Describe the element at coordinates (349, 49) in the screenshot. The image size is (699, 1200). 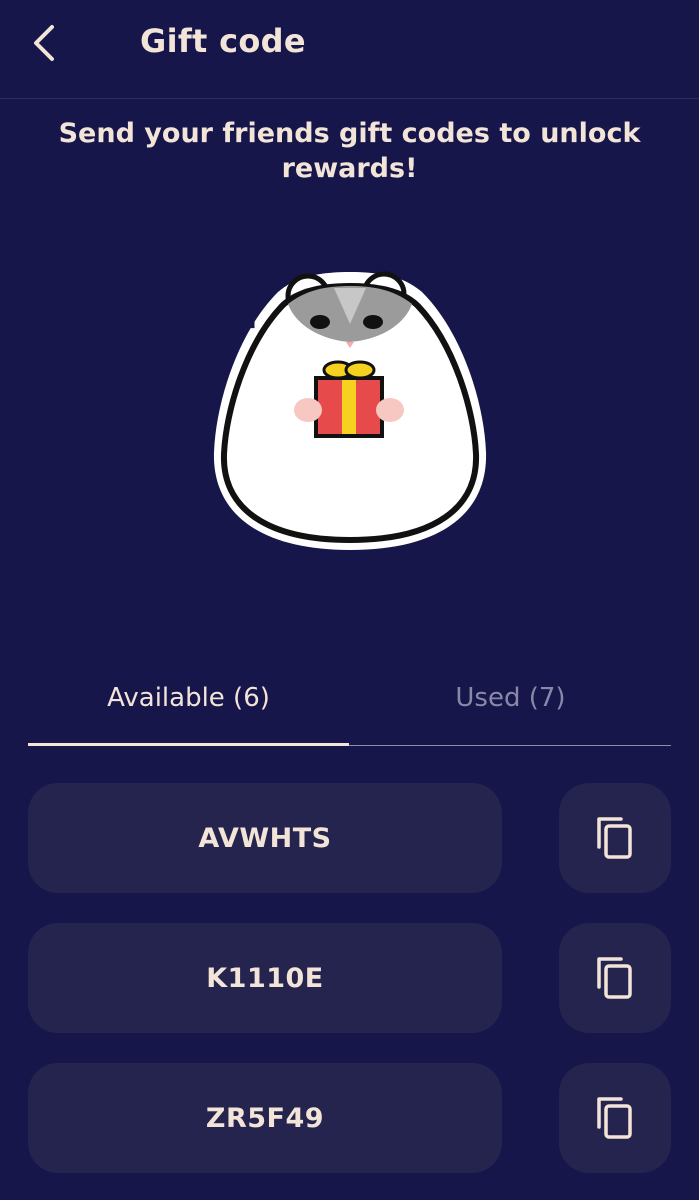
I see `header: Gift code` at that location.